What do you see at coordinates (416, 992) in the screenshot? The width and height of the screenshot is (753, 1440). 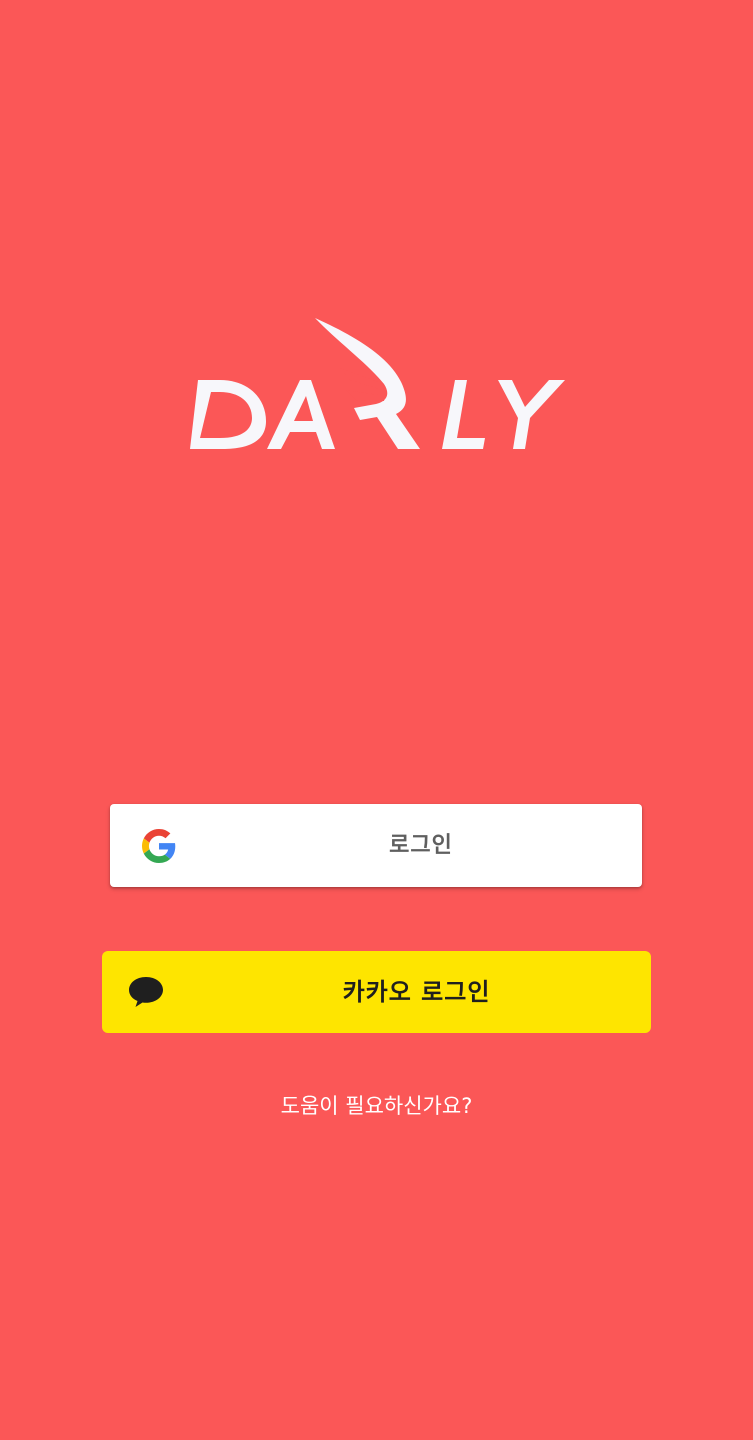 I see `kakao-login-label: 카카오 로그인` at bounding box center [416, 992].